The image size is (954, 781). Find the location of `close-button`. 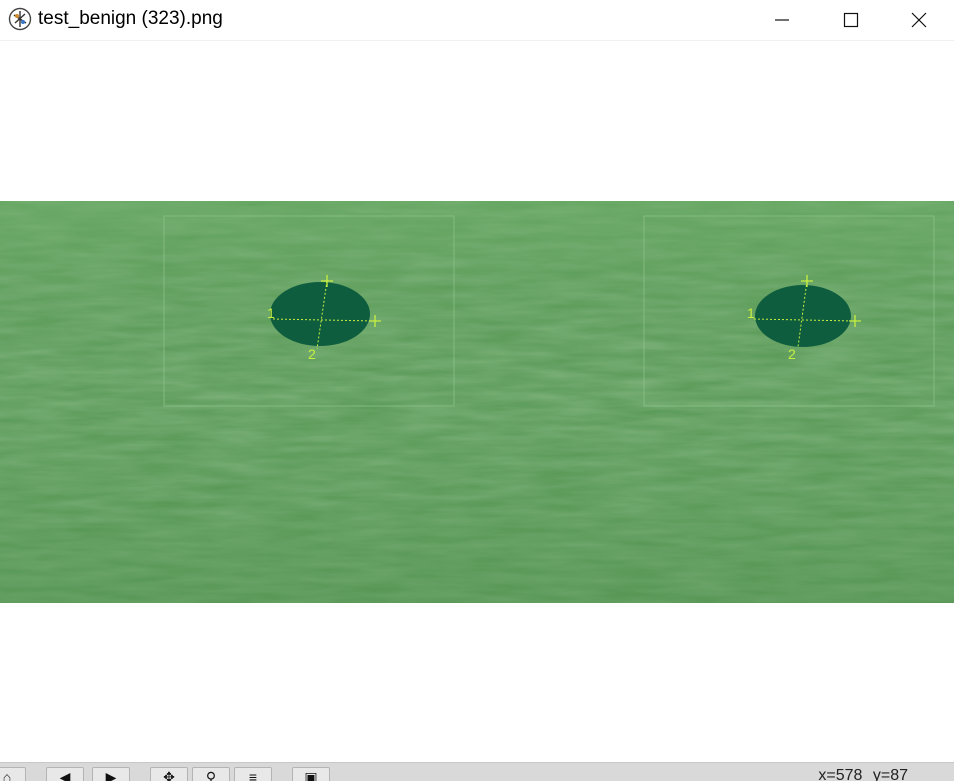

close-button is located at coordinates (919, 20).